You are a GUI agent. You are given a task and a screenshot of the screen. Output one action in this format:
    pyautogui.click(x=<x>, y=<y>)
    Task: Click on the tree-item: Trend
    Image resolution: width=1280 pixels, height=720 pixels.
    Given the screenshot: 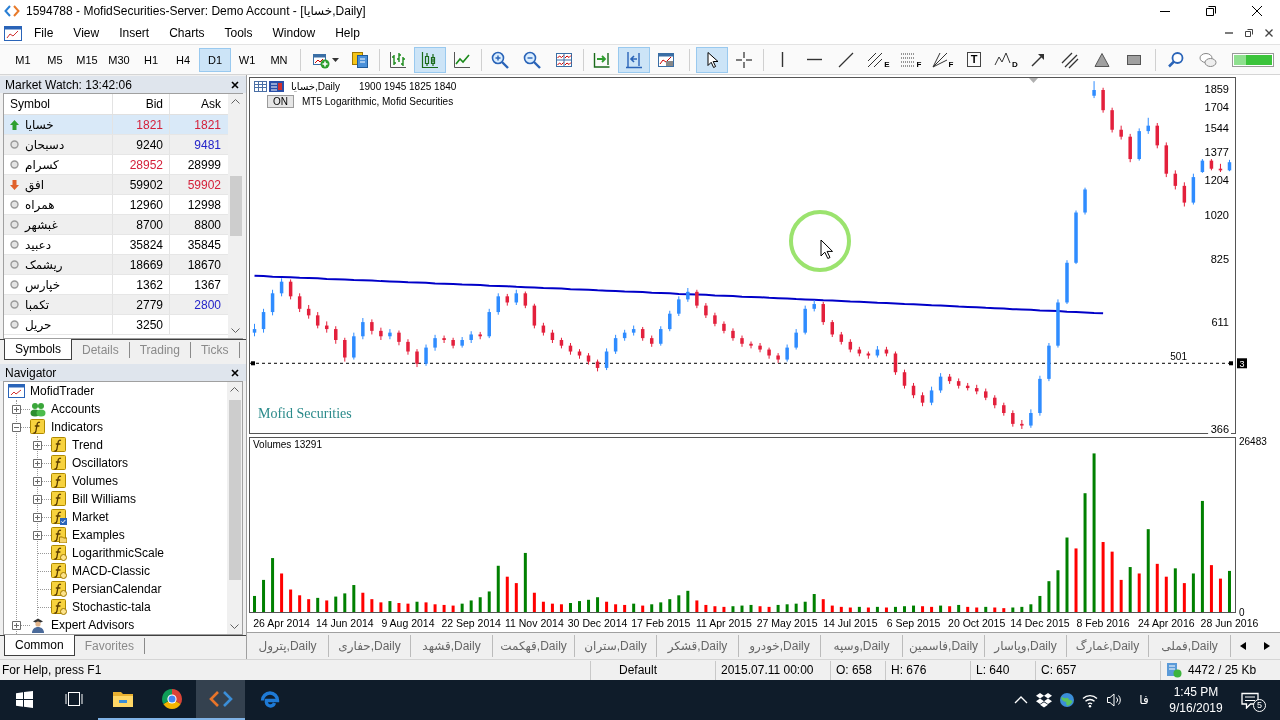 What is the action you would take?
    pyautogui.click(x=87, y=445)
    